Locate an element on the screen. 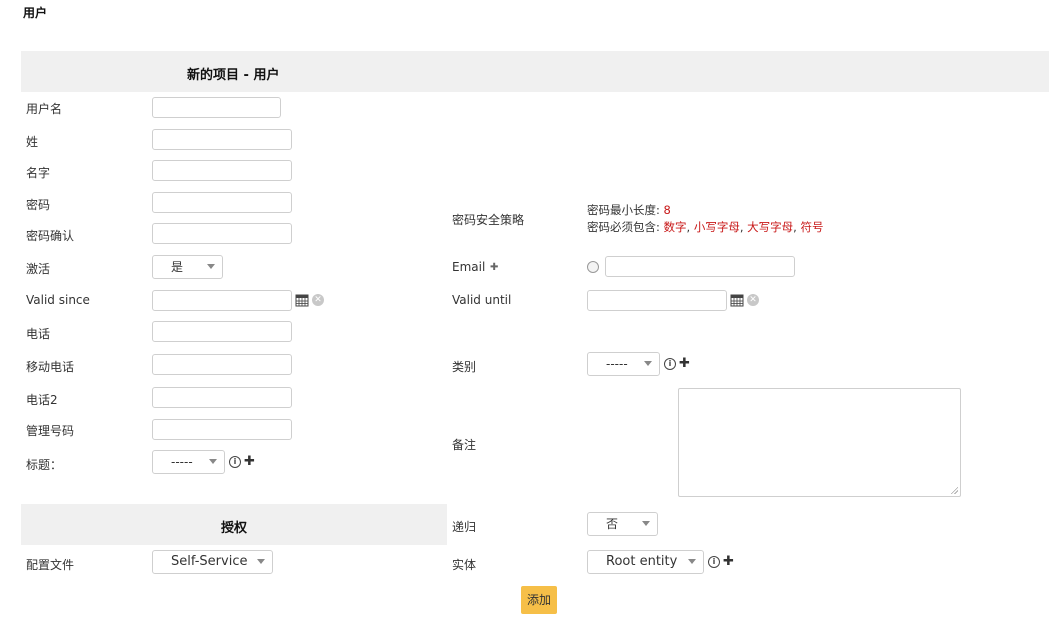  admin-number-label: 管理号码 is located at coordinates (50, 431).